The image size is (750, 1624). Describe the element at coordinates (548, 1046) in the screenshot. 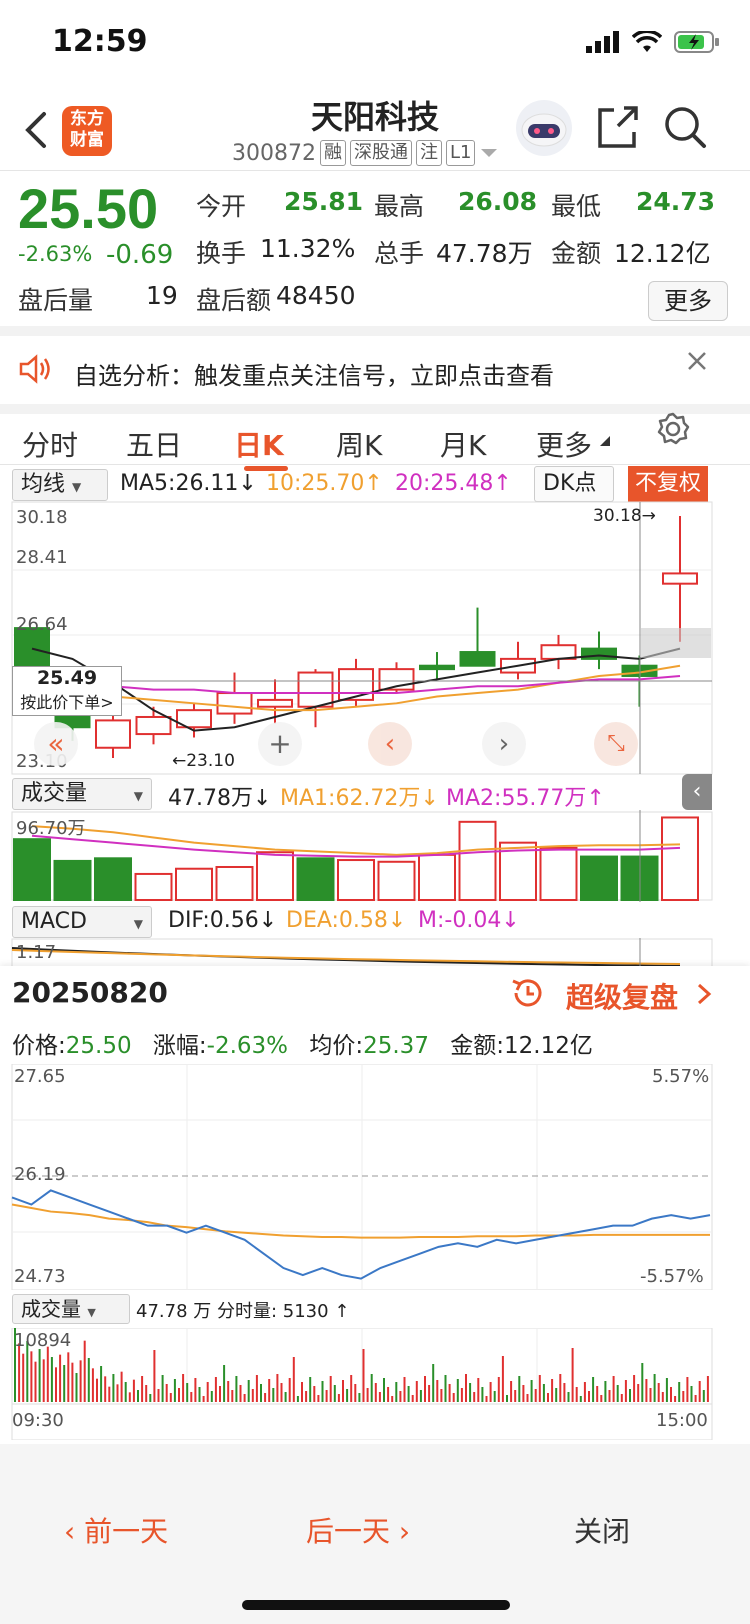

I see `detail-amount: 12.12亿` at that location.